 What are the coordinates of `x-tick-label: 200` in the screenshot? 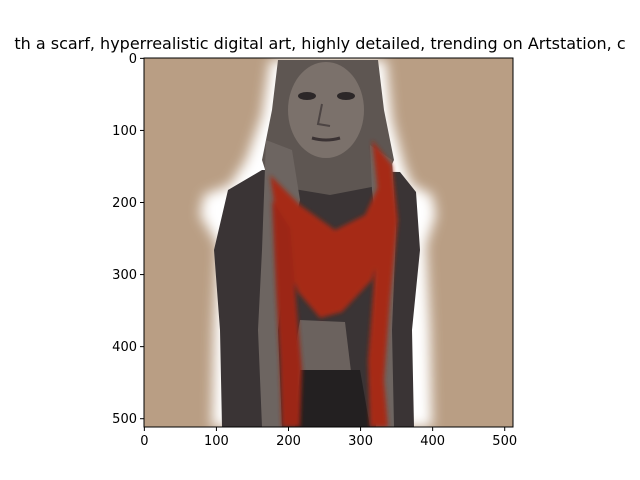 It's located at (288, 441).